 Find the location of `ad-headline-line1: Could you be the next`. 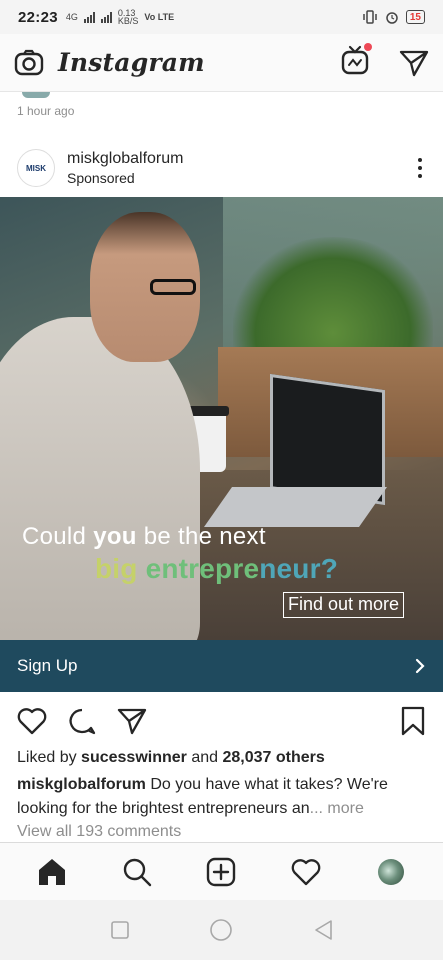

ad-headline-line1: Could you be the next is located at coordinates (144, 536).